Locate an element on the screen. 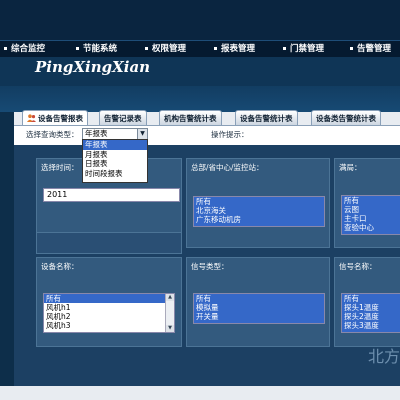 The height and width of the screenshot is (400, 400). org-listbox: 所有 北京海关 广东移动机房 is located at coordinates (259, 211).